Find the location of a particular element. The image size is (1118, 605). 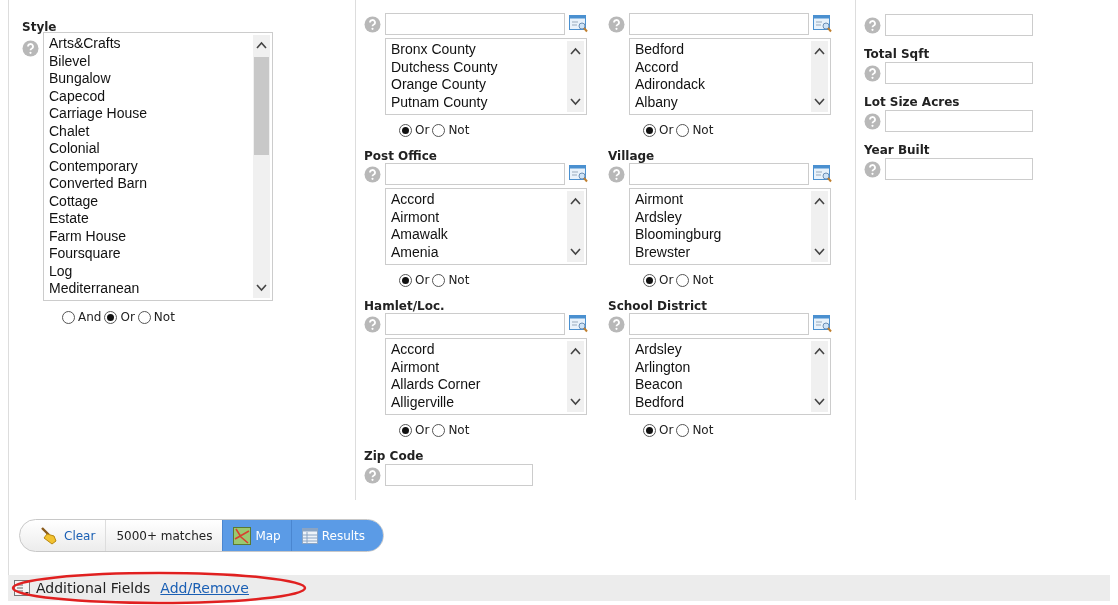

list-option: Farm House is located at coordinates (151, 236).